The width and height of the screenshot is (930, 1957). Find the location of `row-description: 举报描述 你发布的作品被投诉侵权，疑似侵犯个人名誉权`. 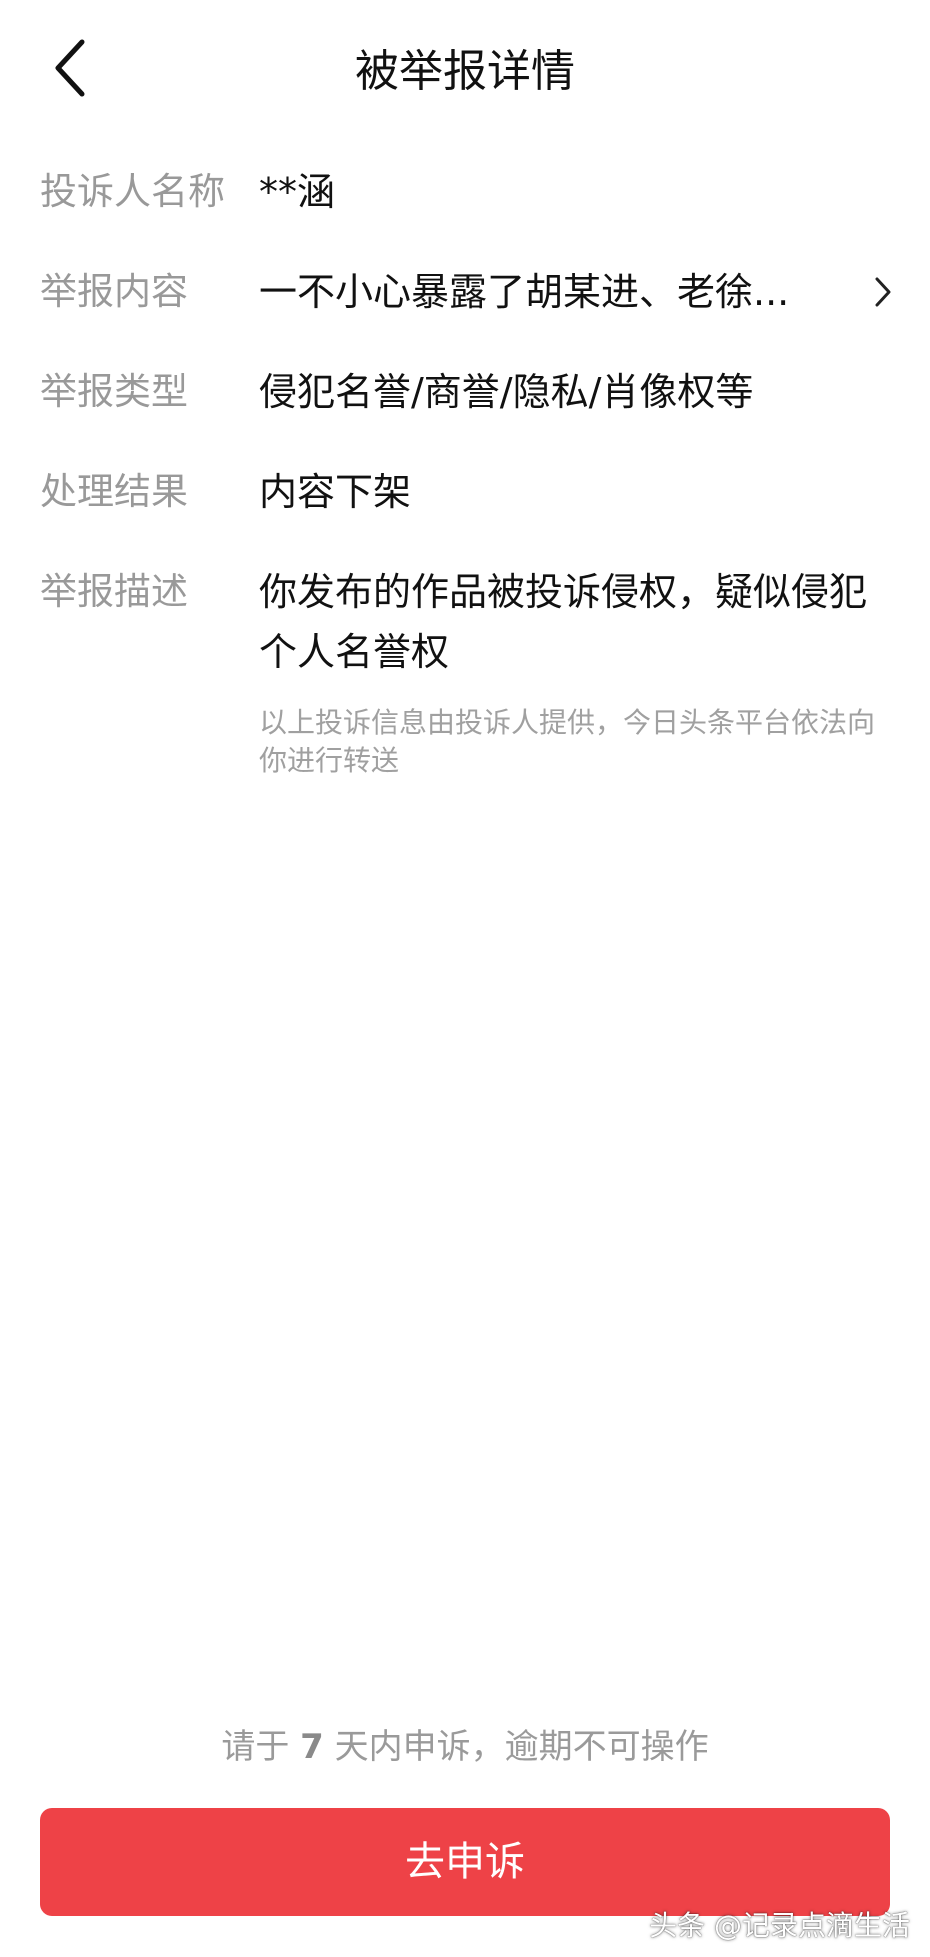

row-description: 举报描述 你发布的作品被投诉侵权，疑似侵犯个人名誉权 is located at coordinates (470, 621).